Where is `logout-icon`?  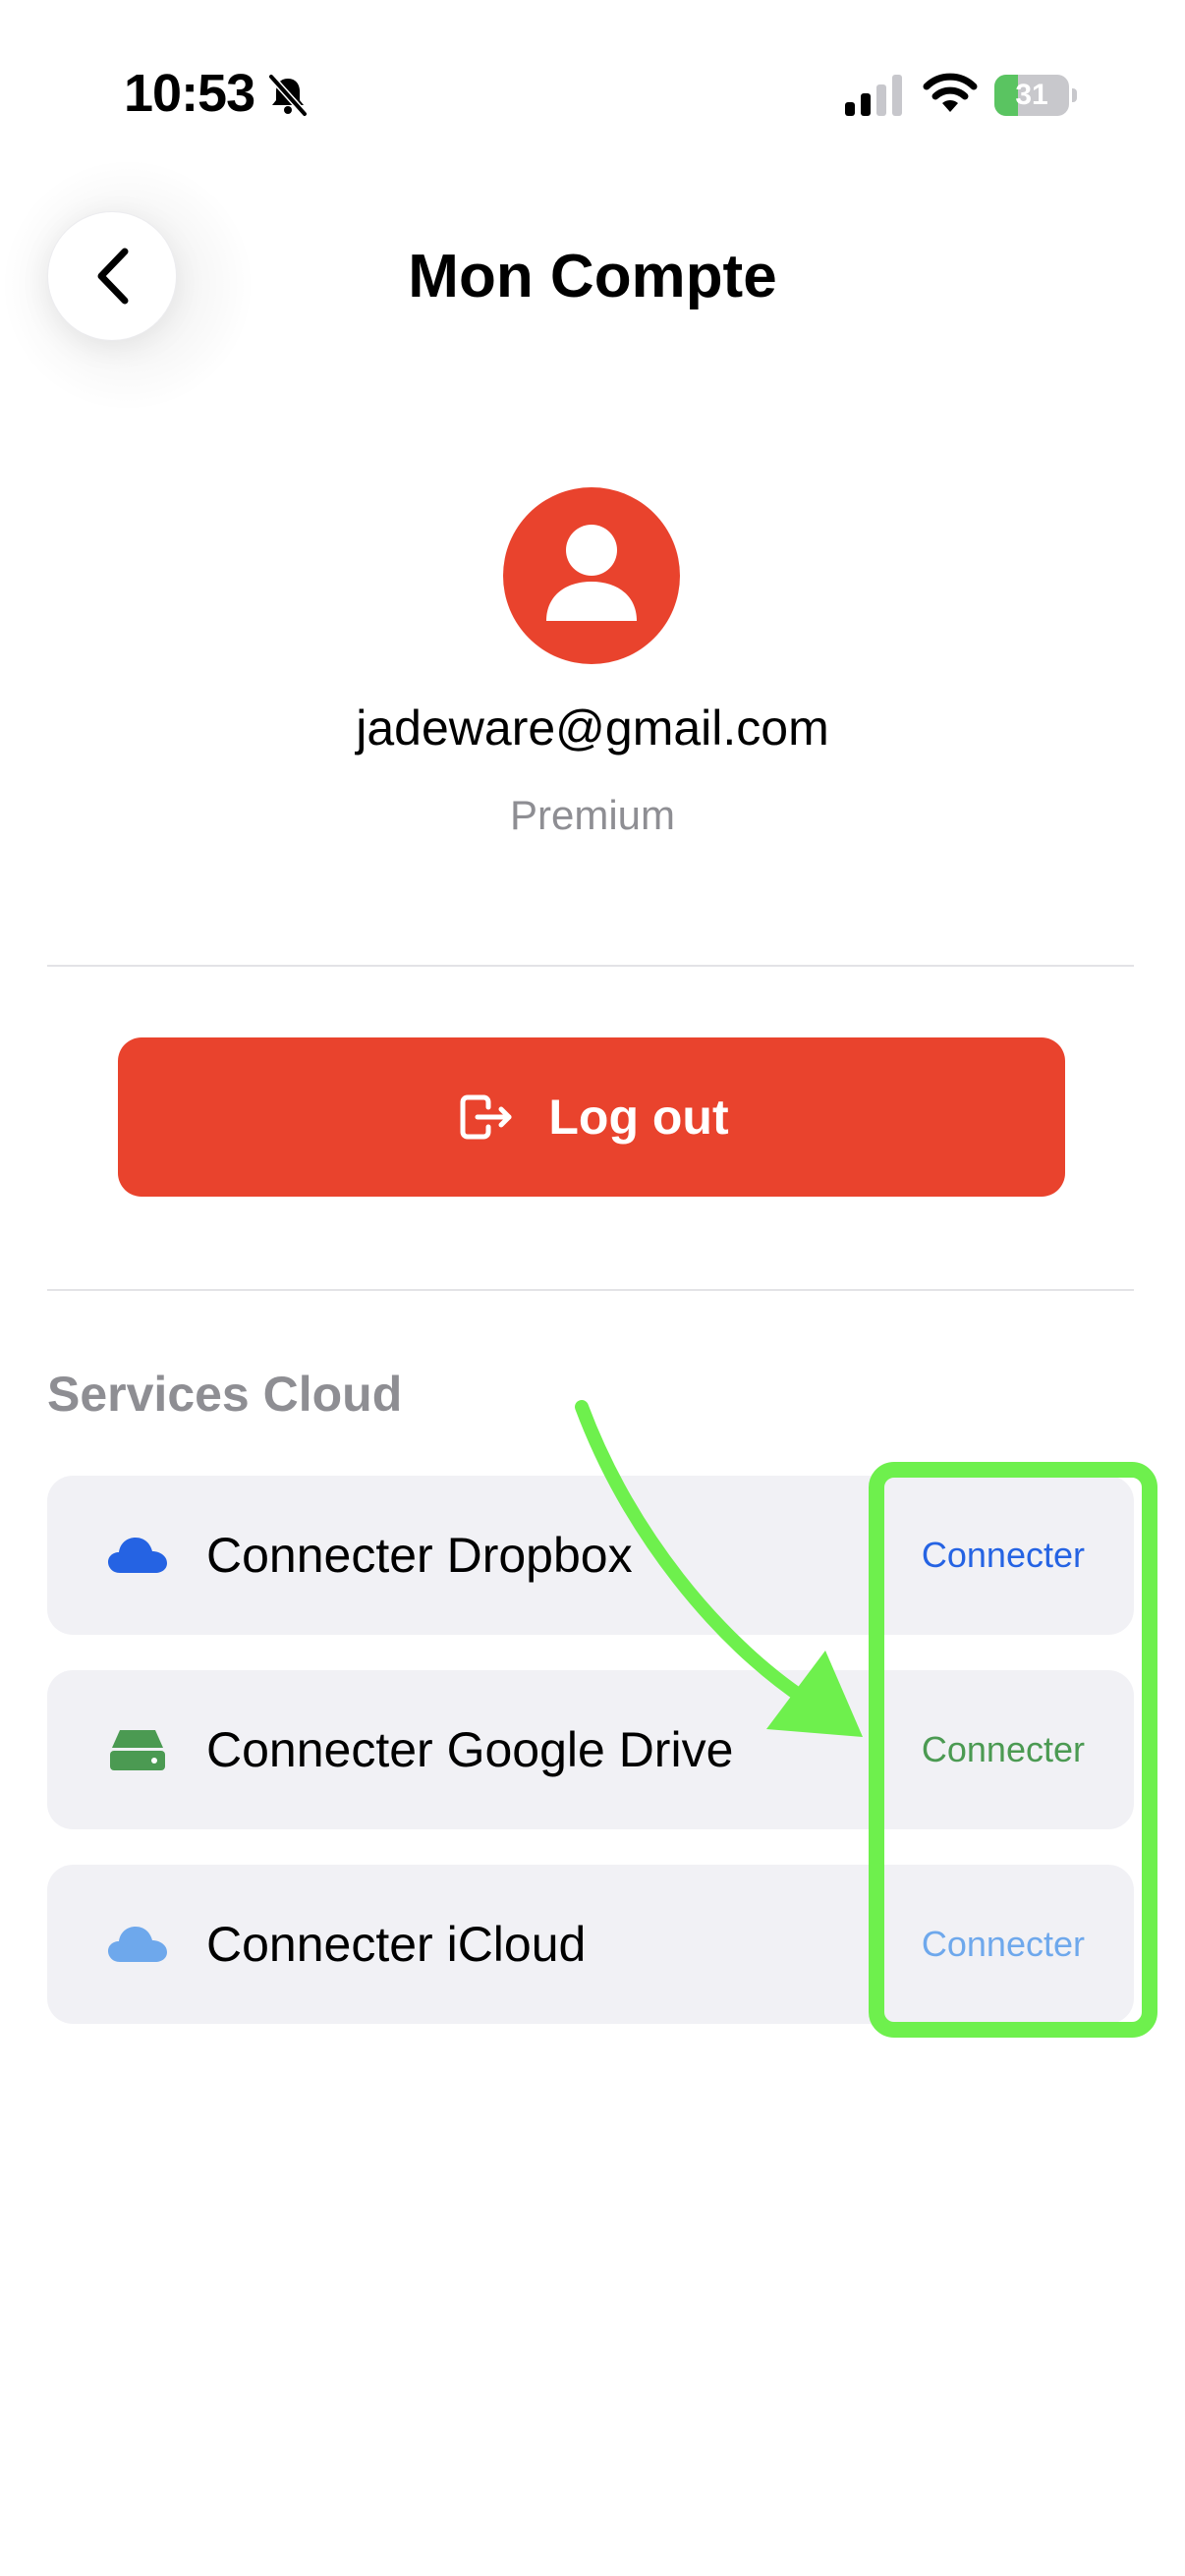 logout-icon is located at coordinates (486, 1117).